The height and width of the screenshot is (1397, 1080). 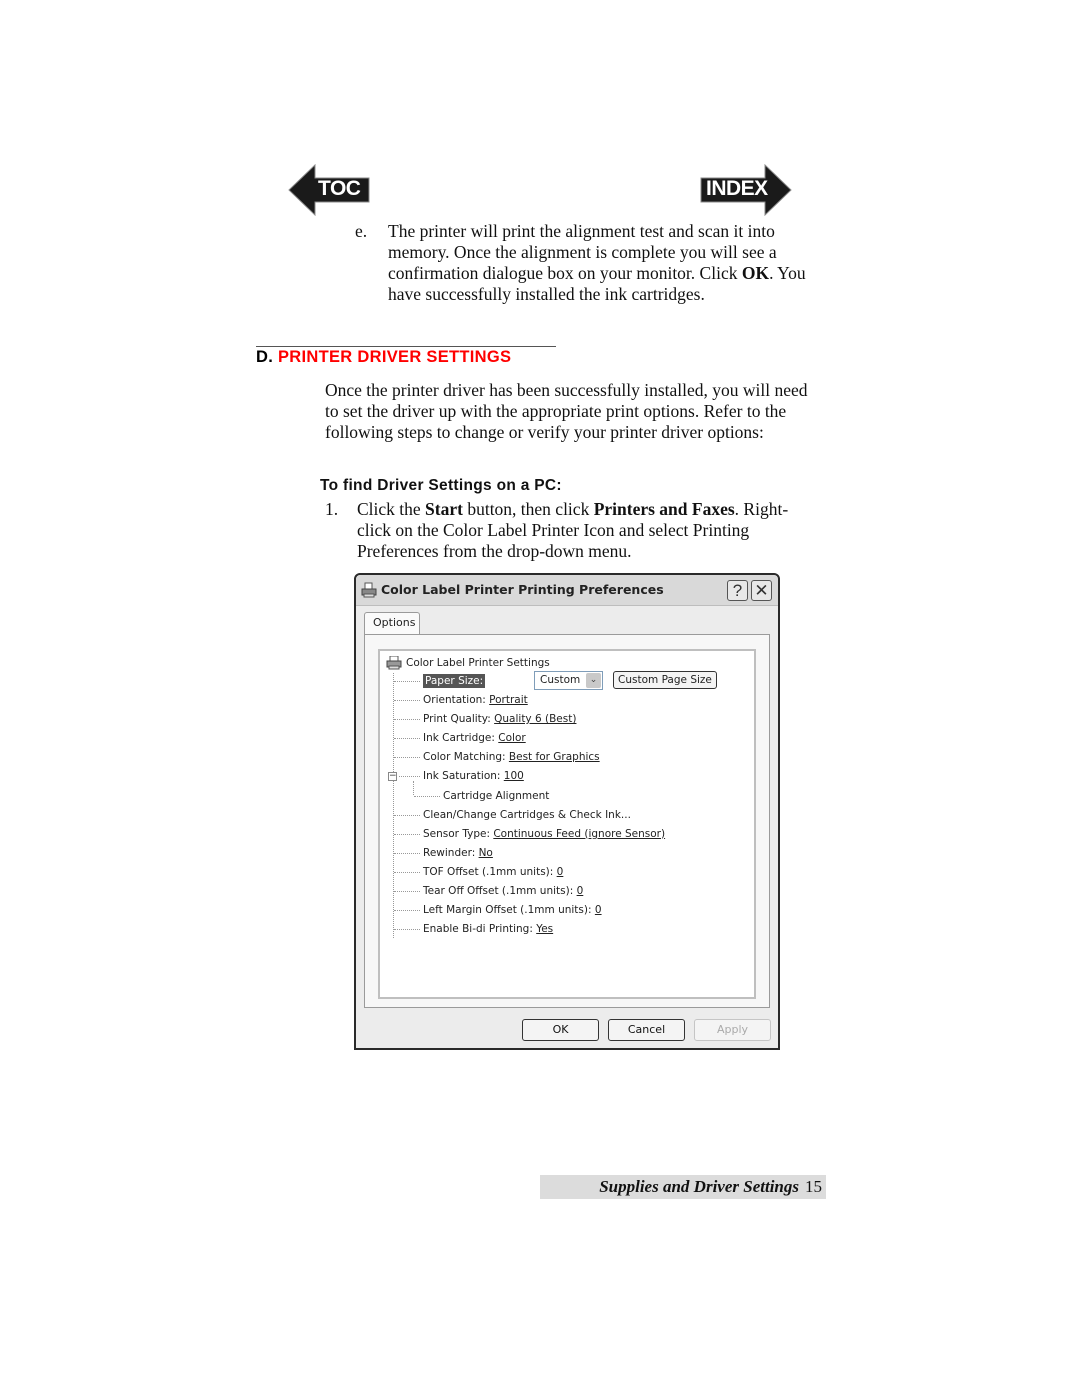 I want to click on printer-settings-icon, so click(x=394, y=663).